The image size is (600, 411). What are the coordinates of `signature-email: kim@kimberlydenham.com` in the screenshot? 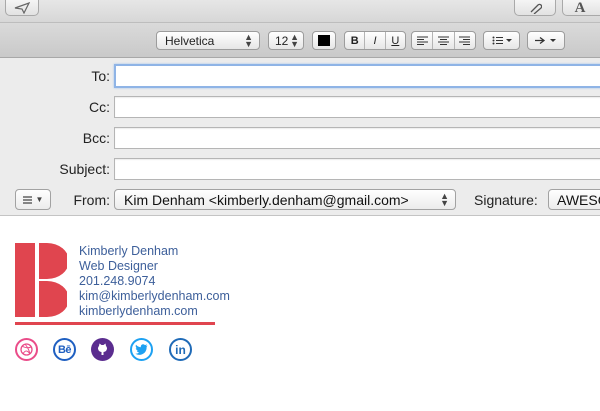 It's located at (154, 296).